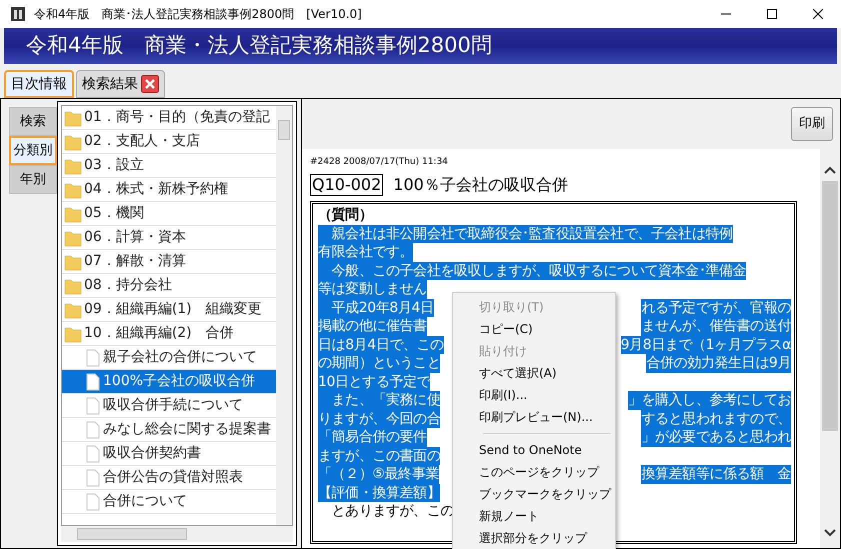  What do you see at coordinates (379, 455) in the screenshot?
I see `question-text: ますが、この書面の` at bounding box center [379, 455].